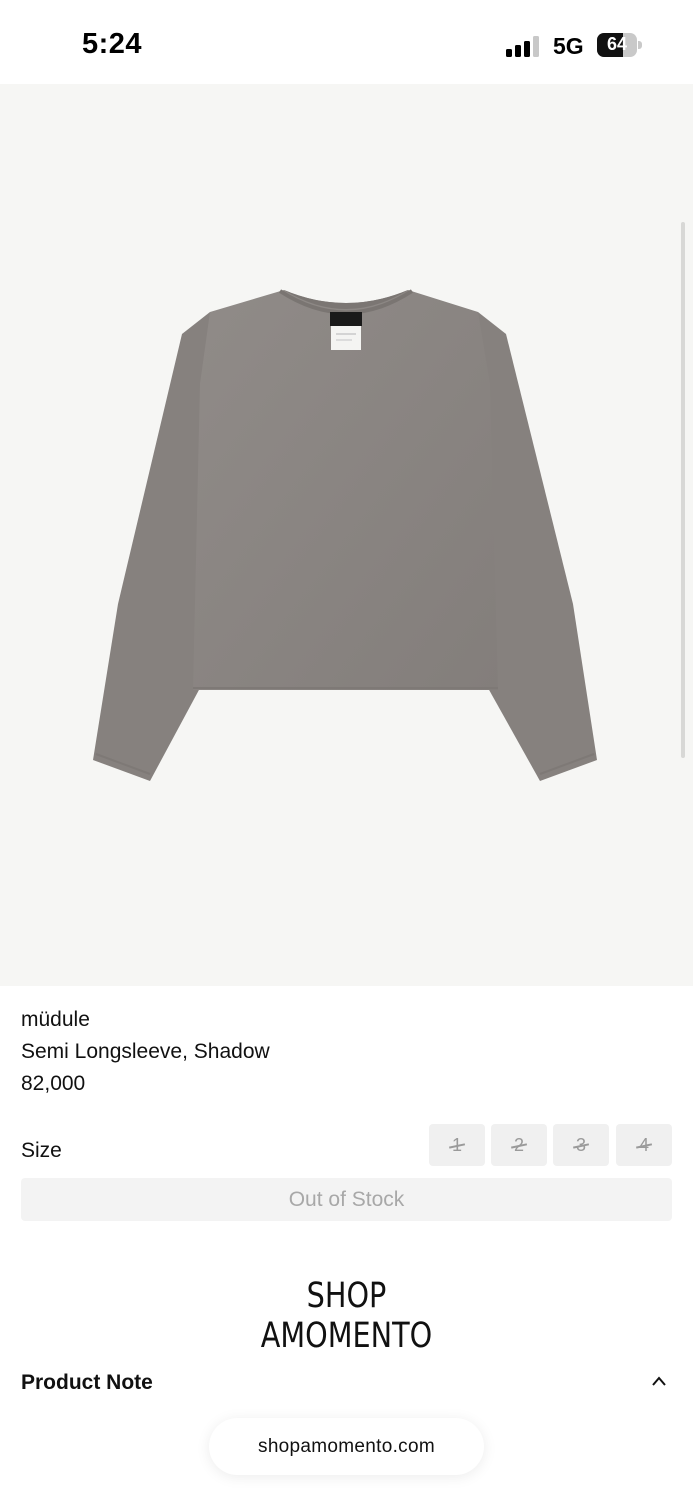 This screenshot has height=1500, width=693. I want to click on browser-url-bar: shopamomento.com, so click(346, 1446).